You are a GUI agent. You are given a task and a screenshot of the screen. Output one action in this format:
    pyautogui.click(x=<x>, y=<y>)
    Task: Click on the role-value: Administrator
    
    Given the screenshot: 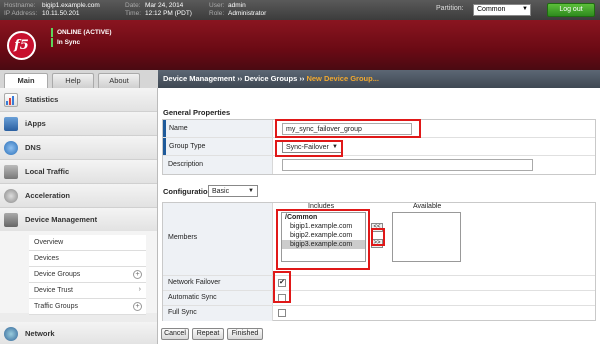 What is the action you would take?
    pyautogui.click(x=247, y=13)
    